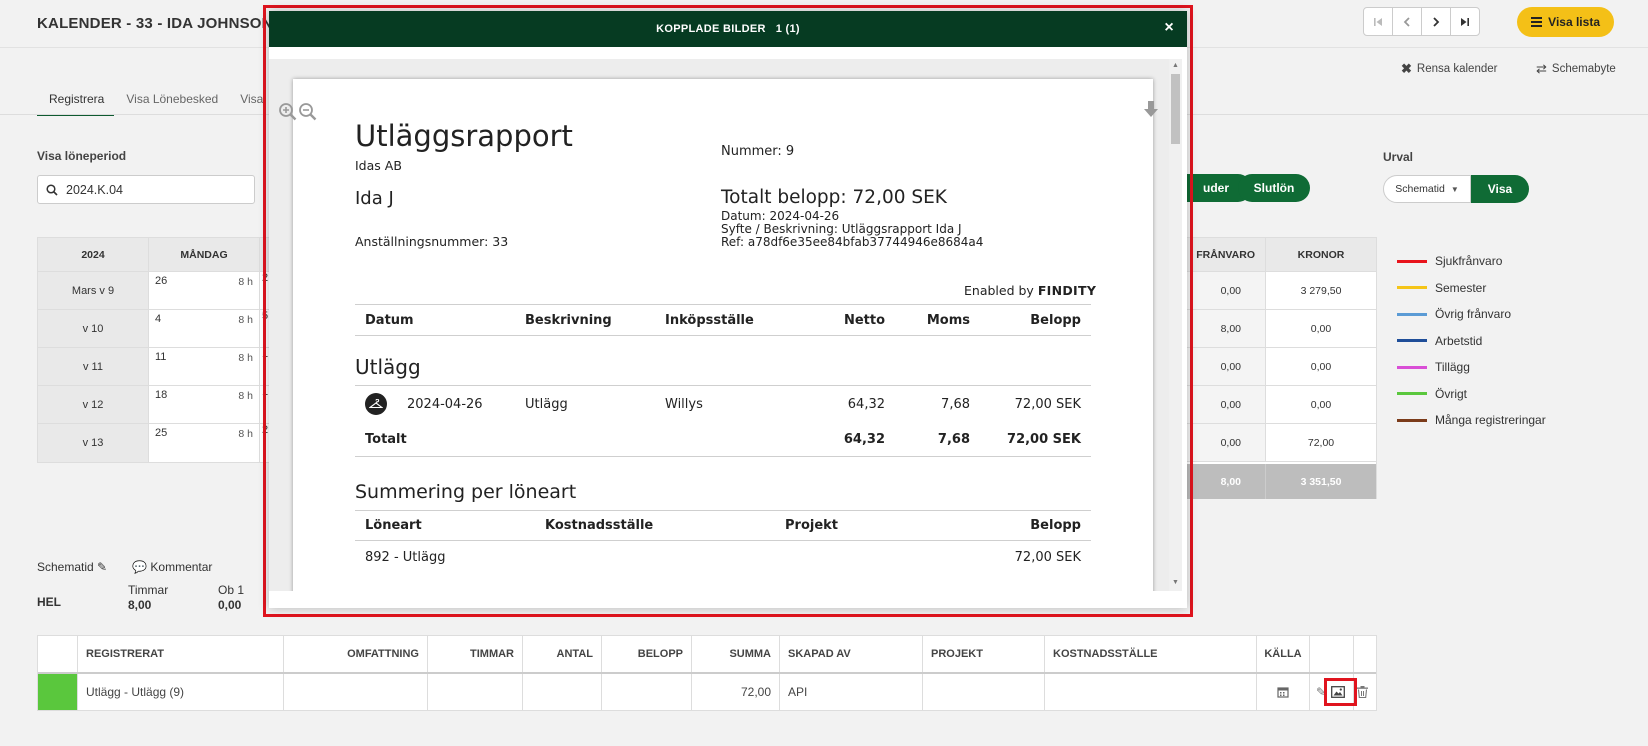  I want to click on rensa-kalender-link: ✖ Rensa kalender, so click(1449, 69).